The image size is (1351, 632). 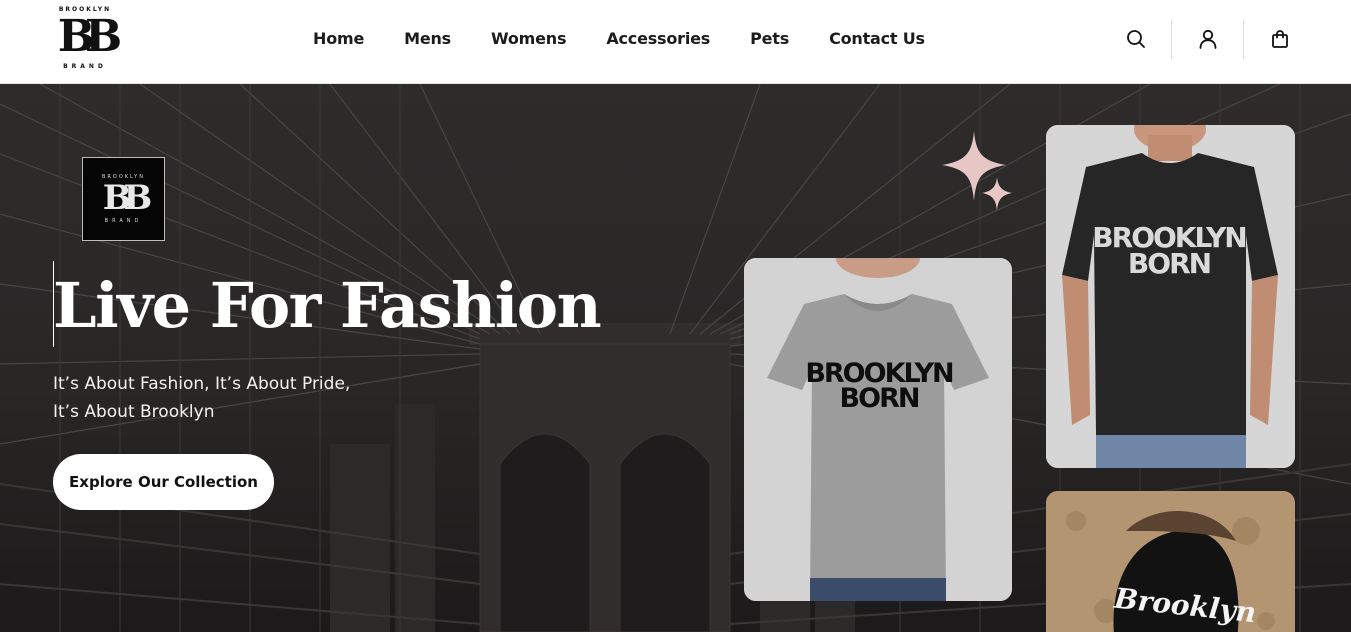 I want to click on cart-bag-icon, so click(x=1279, y=39).